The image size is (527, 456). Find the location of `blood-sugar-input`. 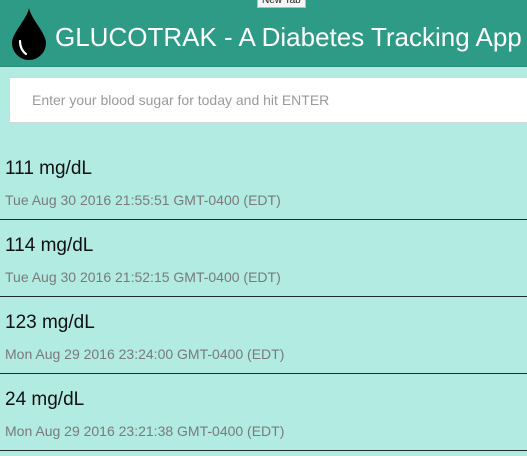

blood-sugar-input is located at coordinates (268, 100).